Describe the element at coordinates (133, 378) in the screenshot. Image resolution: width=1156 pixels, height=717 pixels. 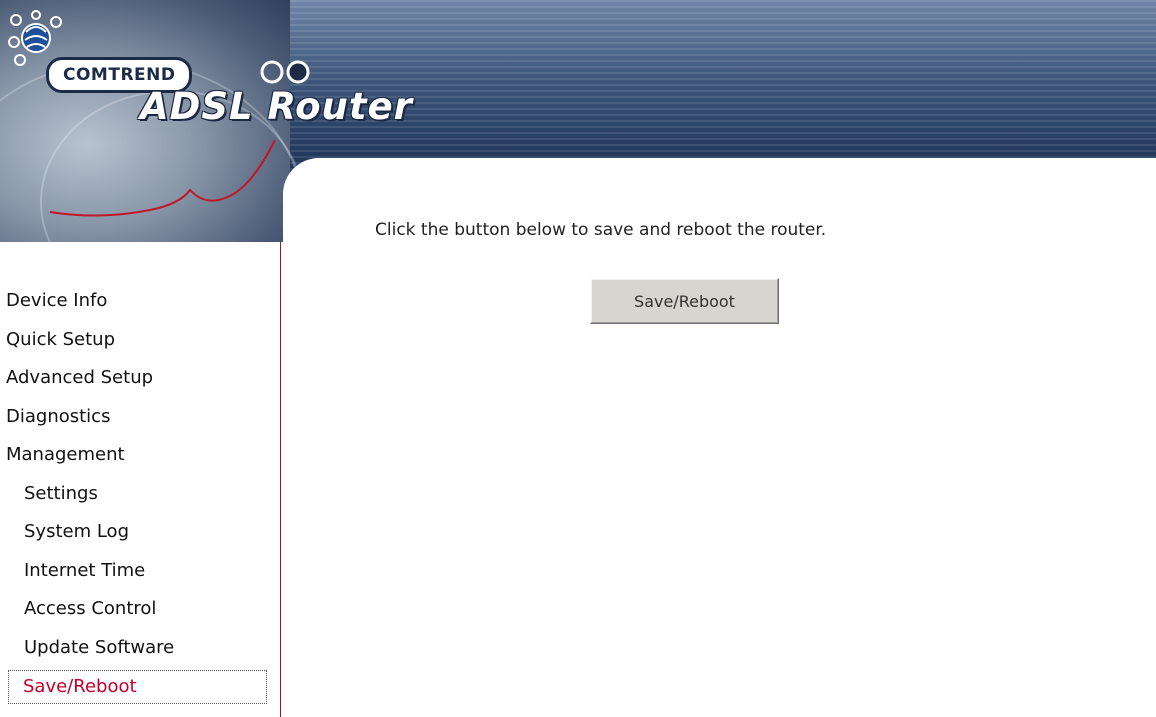
I see `sidebar-item-advanced-setup: Advanced Setup` at that location.